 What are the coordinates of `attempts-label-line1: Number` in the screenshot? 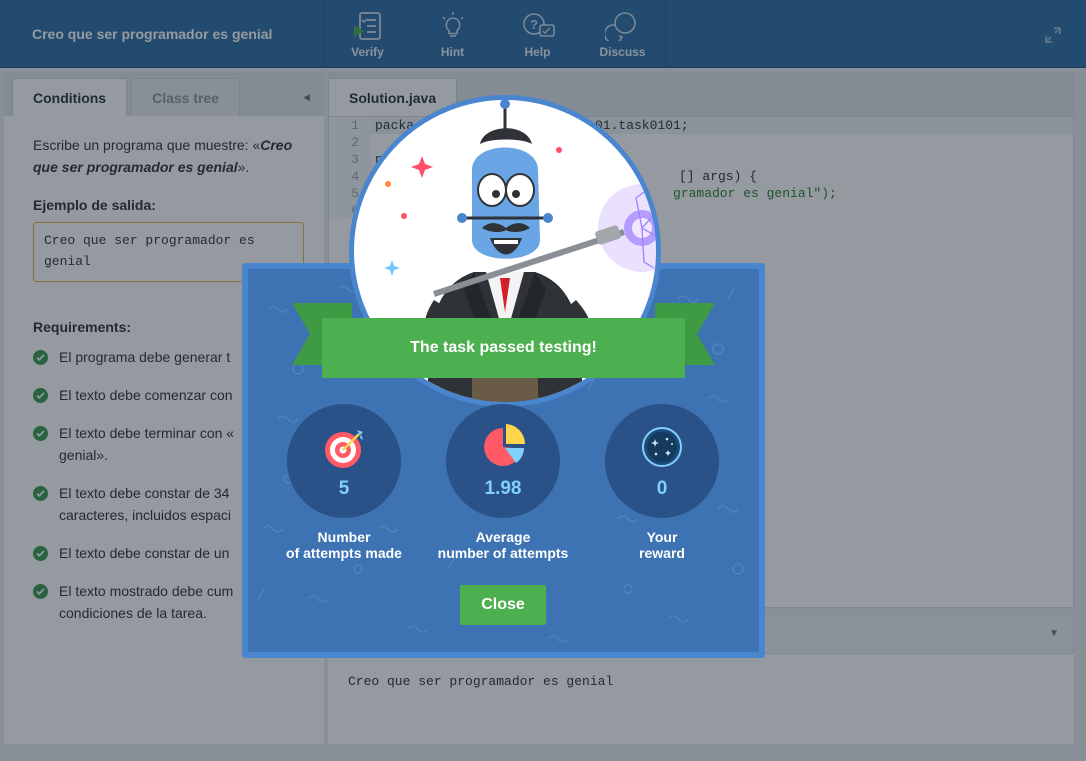 It's located at (344, 537).